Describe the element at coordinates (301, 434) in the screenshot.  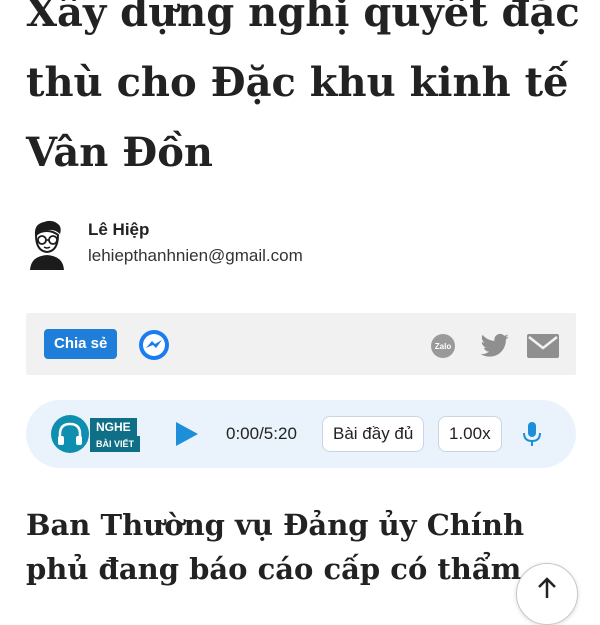
I see `audio-player: NGHE BÀI VIẾT 0:00/5:20 Bài đầy đủ 1.00x` at that location.